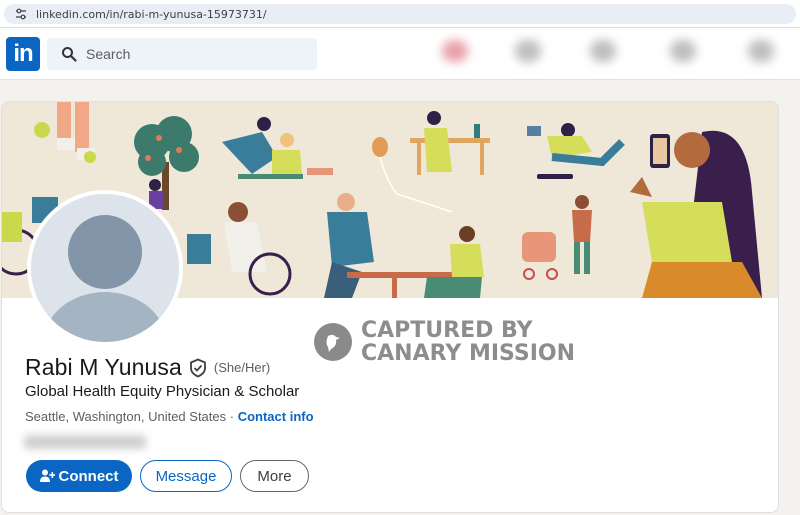  I want to click on add-person-icon, so click(47, 476).